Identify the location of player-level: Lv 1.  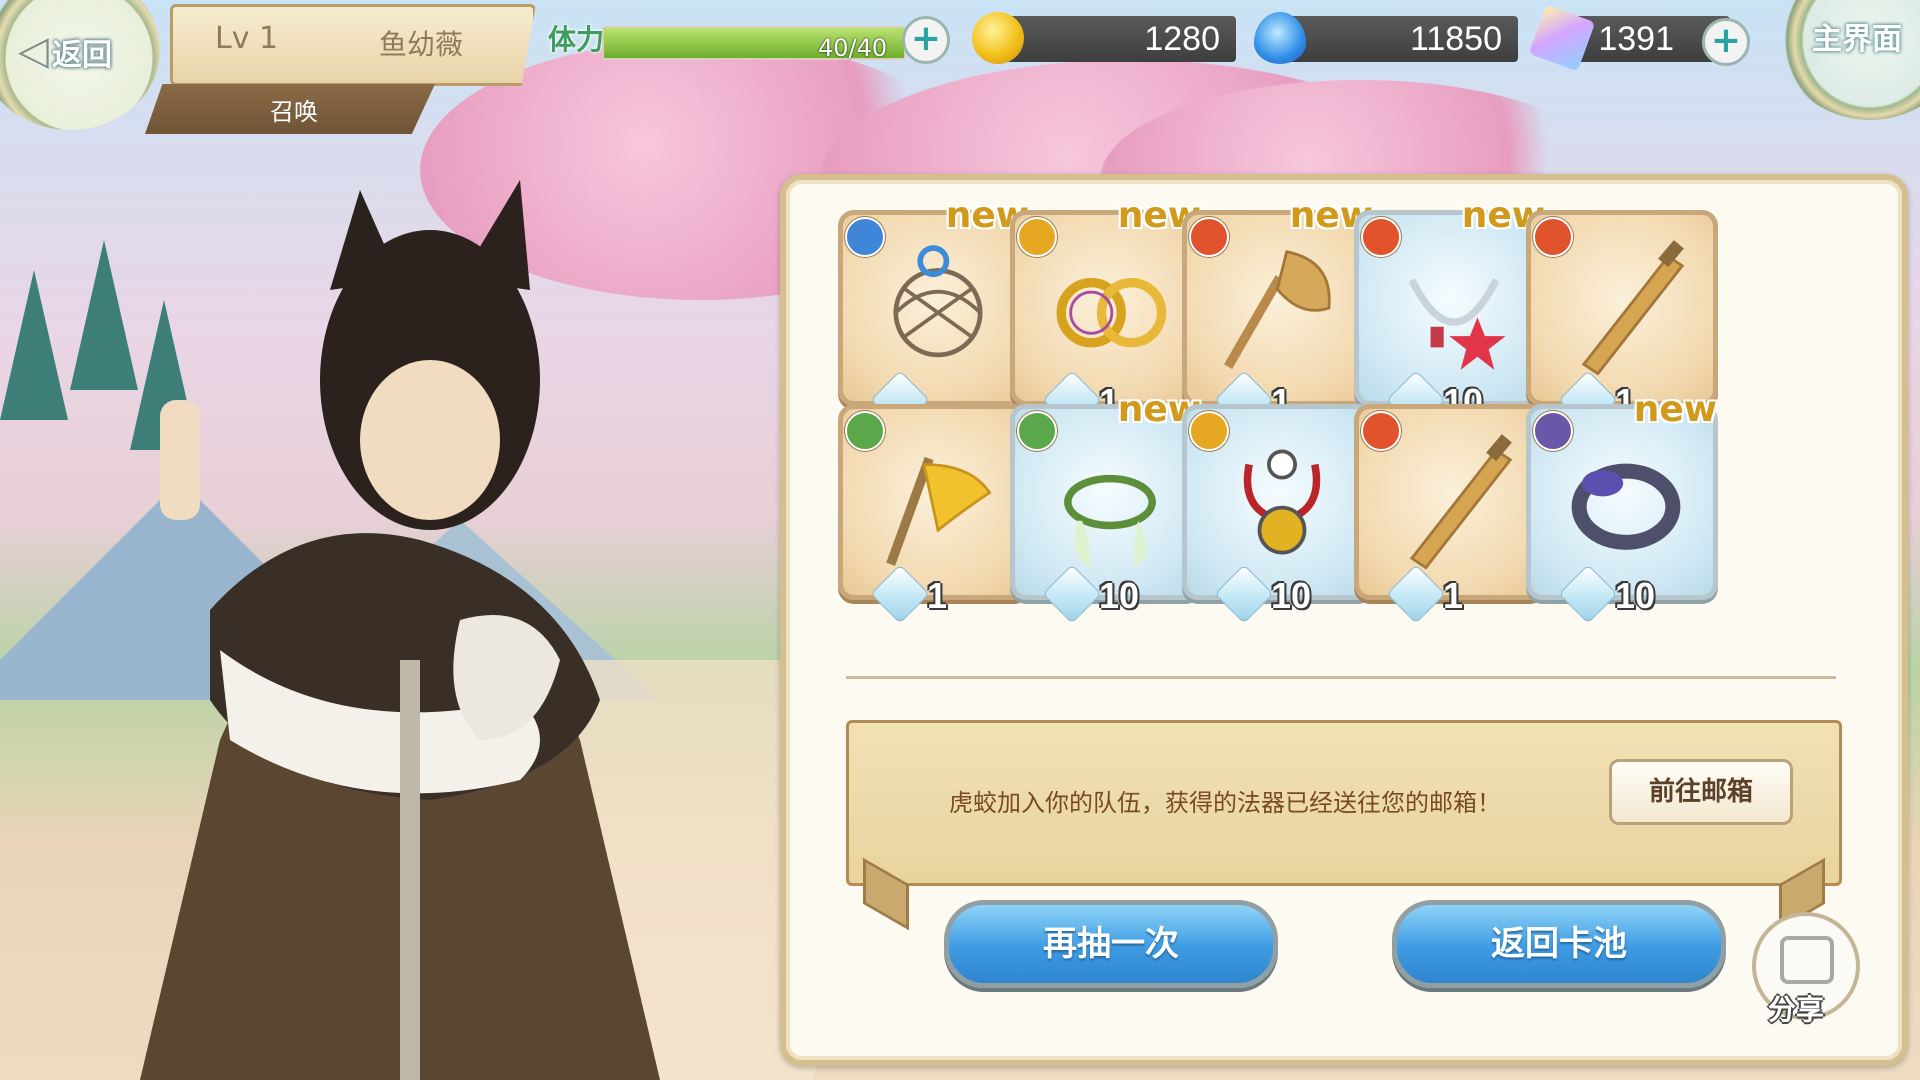
(247, 38).